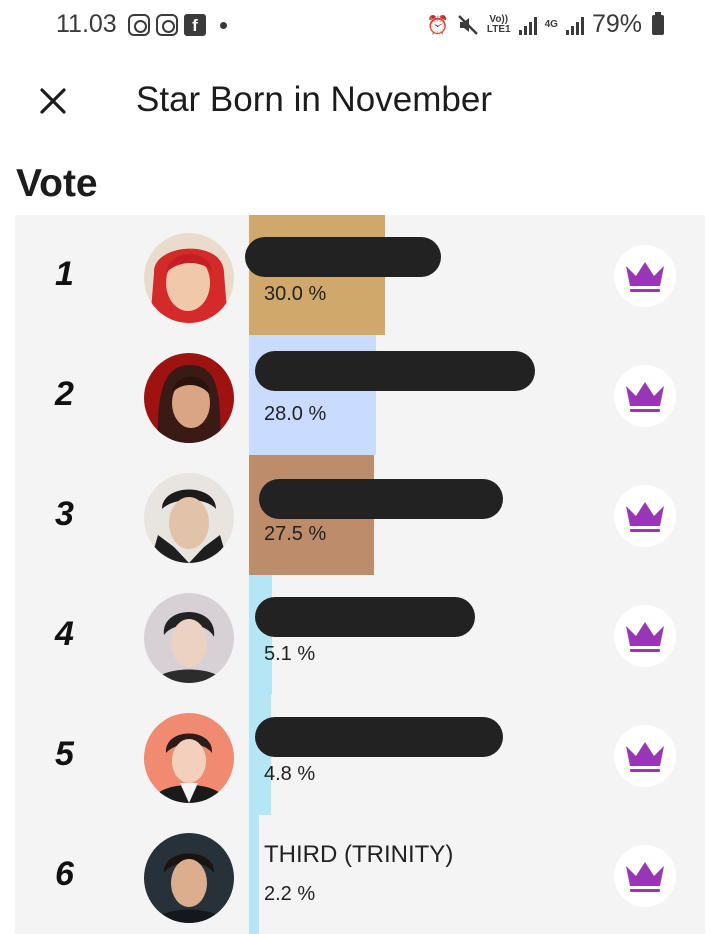 This screenshot has height=934, width=720. What do you see at coordinates (498, 29) in the screenshot?
I see `lte-label: LTE1` at bounding box center [498, 29].